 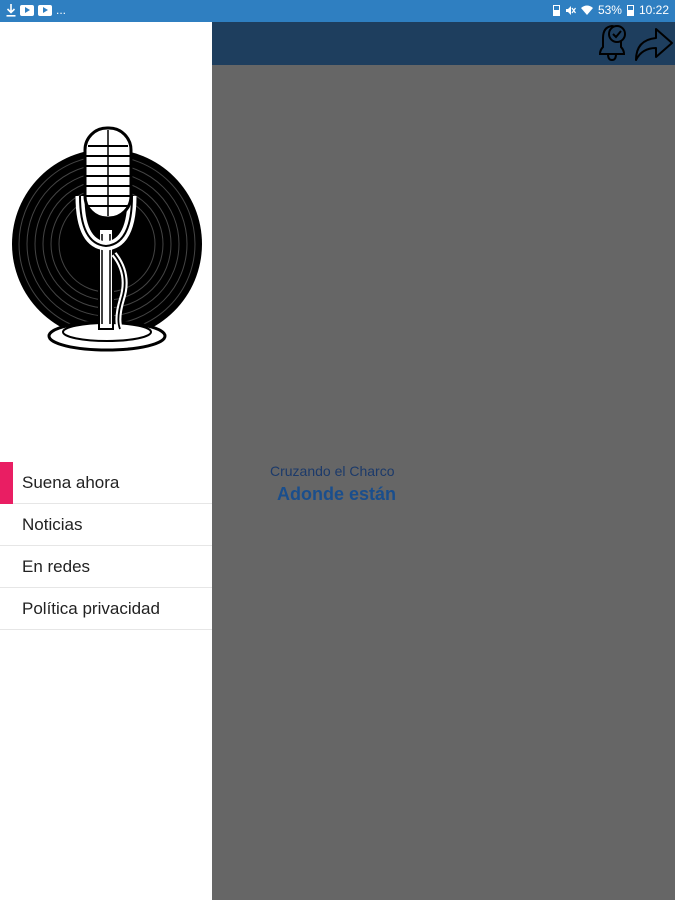 What do you see at coordinates (332, 471) in the screenshot?
I see `now-playing-show: Cruzando el Charco` at bounding box center [332, 471].